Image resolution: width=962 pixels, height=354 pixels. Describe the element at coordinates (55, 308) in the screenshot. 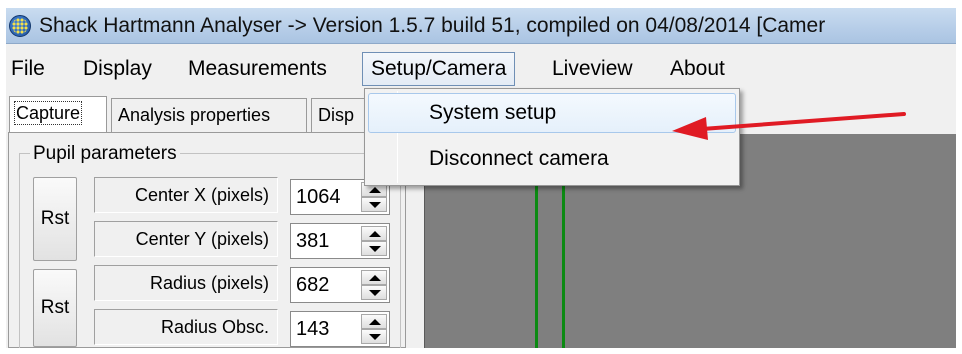

I see `reset-radius-button: Rst` at that location.